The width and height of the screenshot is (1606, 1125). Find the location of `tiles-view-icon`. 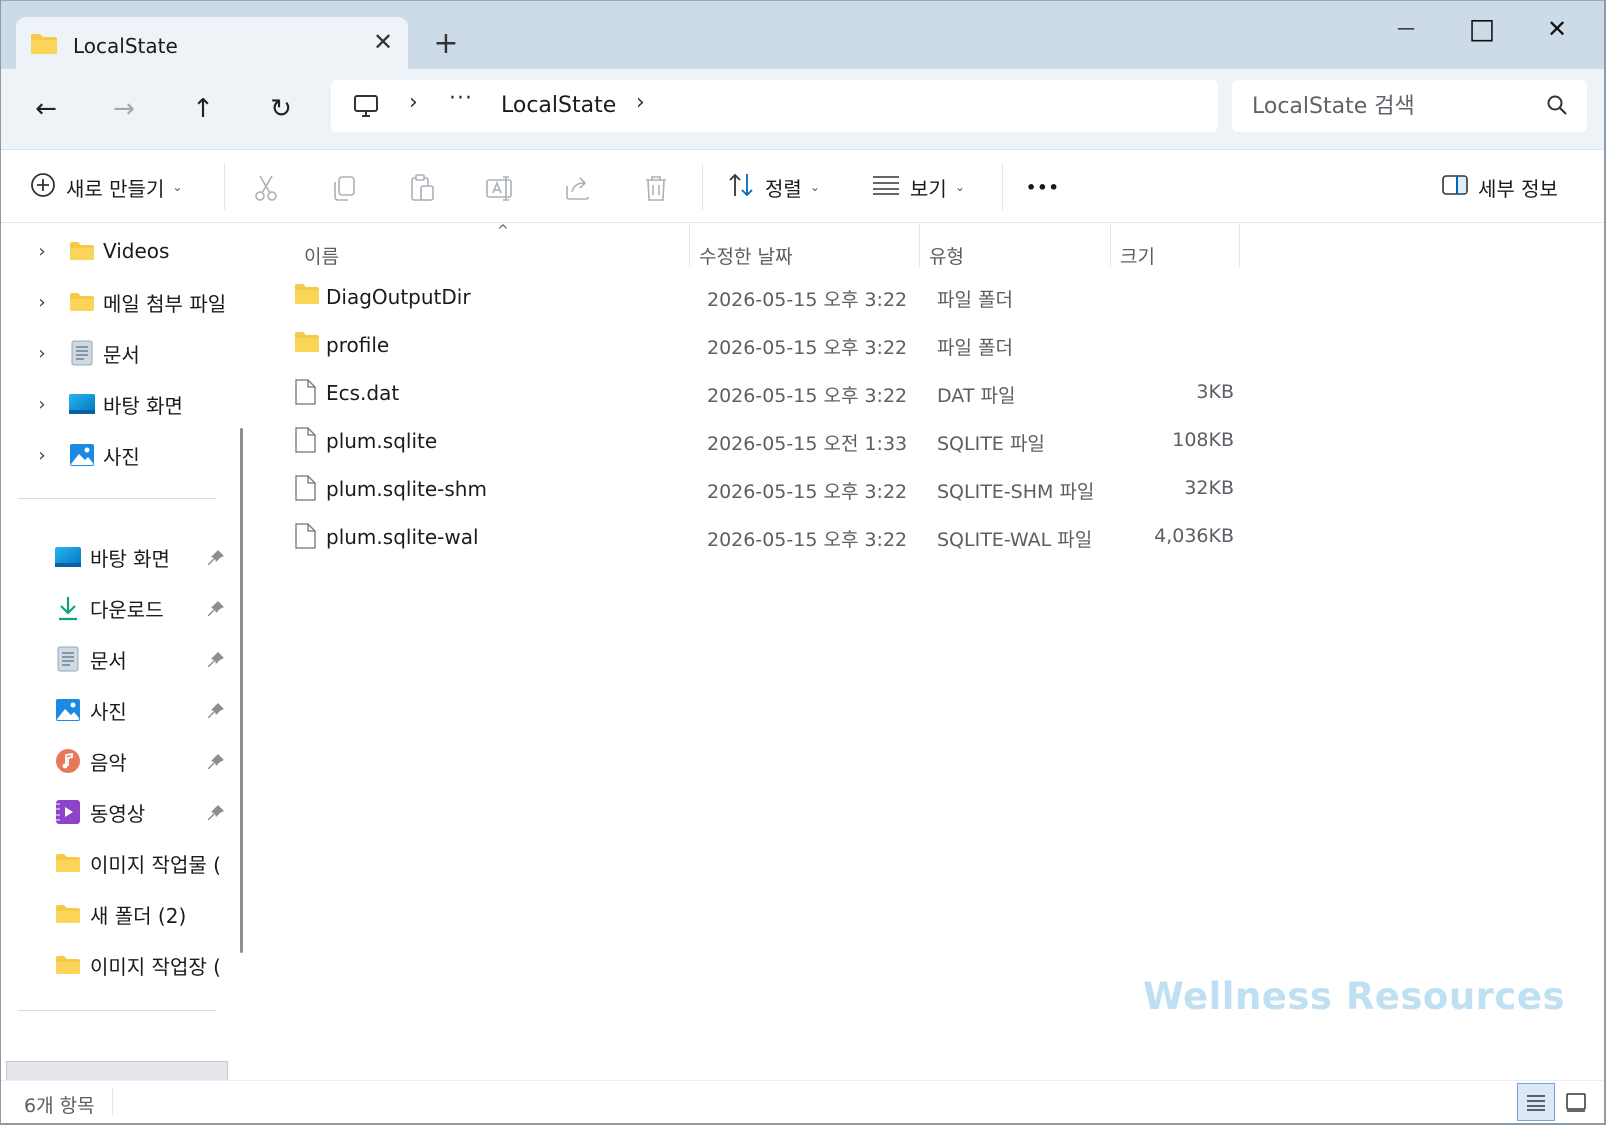

tiles-view-icon is located at coordinates (1576, 1102).